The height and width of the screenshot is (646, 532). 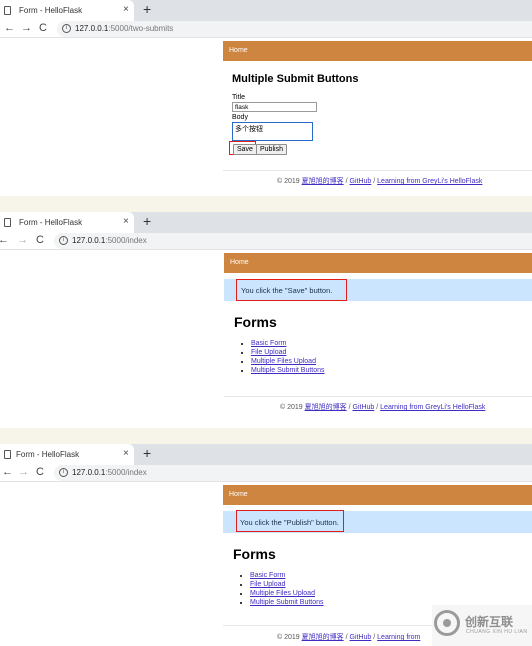 I want to click on footer: © 2019 夏旭旭的博客 / GitHub / Learning from, so click(x=348, y=637).